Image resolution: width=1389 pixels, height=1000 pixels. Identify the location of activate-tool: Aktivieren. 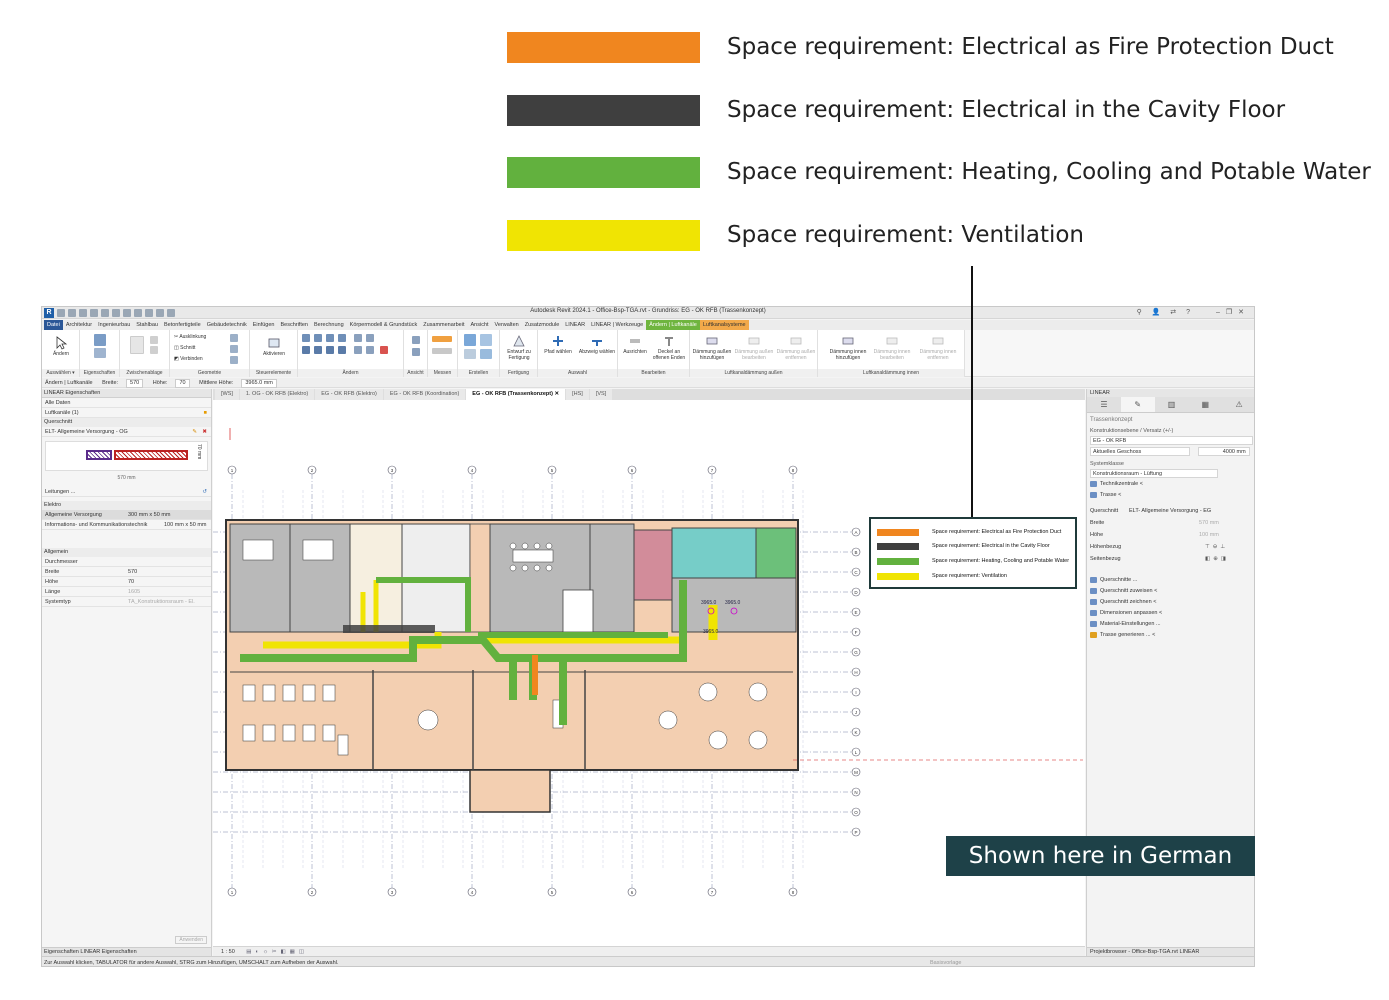
(274, 346).